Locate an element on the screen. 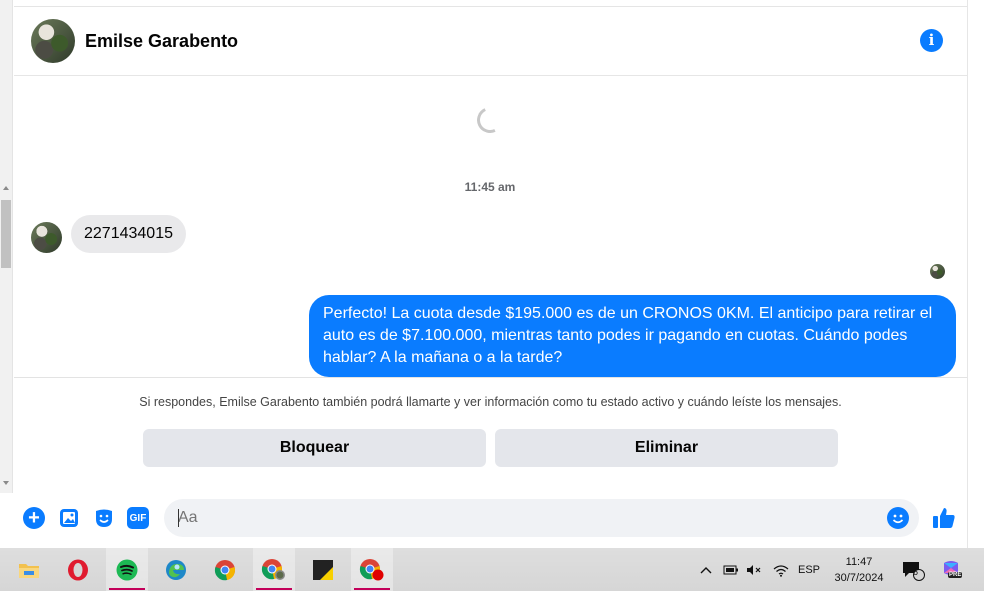 This screenshot has width=984, height=591. loading-spinner-icon is located at coordinates (490, 120).